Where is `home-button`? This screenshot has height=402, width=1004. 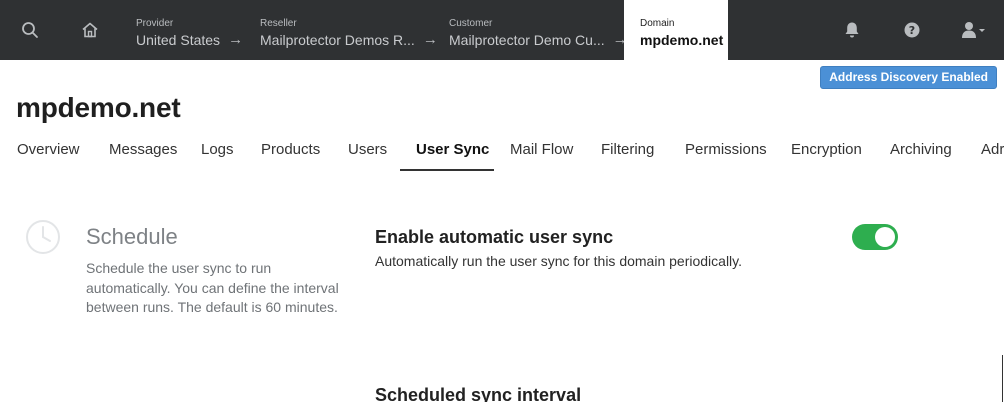 home-button is located at coordinates (90, 30).